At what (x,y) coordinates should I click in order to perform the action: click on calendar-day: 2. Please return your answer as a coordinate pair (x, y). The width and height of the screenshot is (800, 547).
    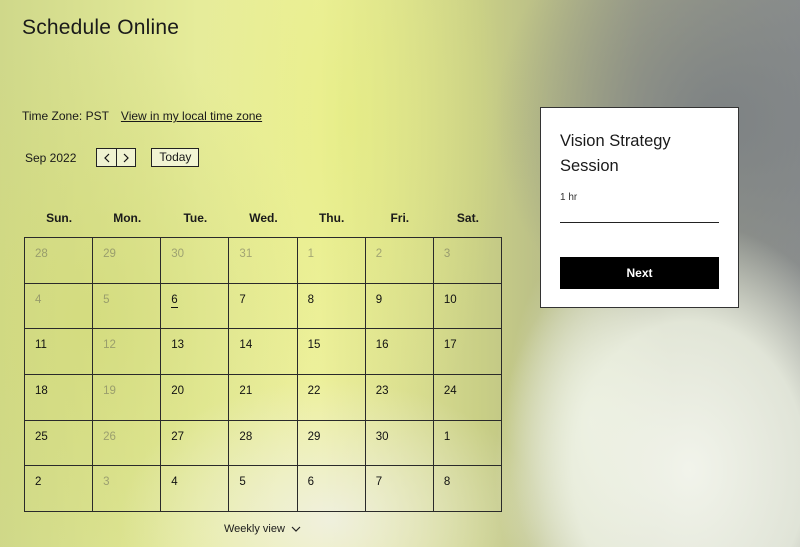
    Looking at the image, I should click on (59, 489).